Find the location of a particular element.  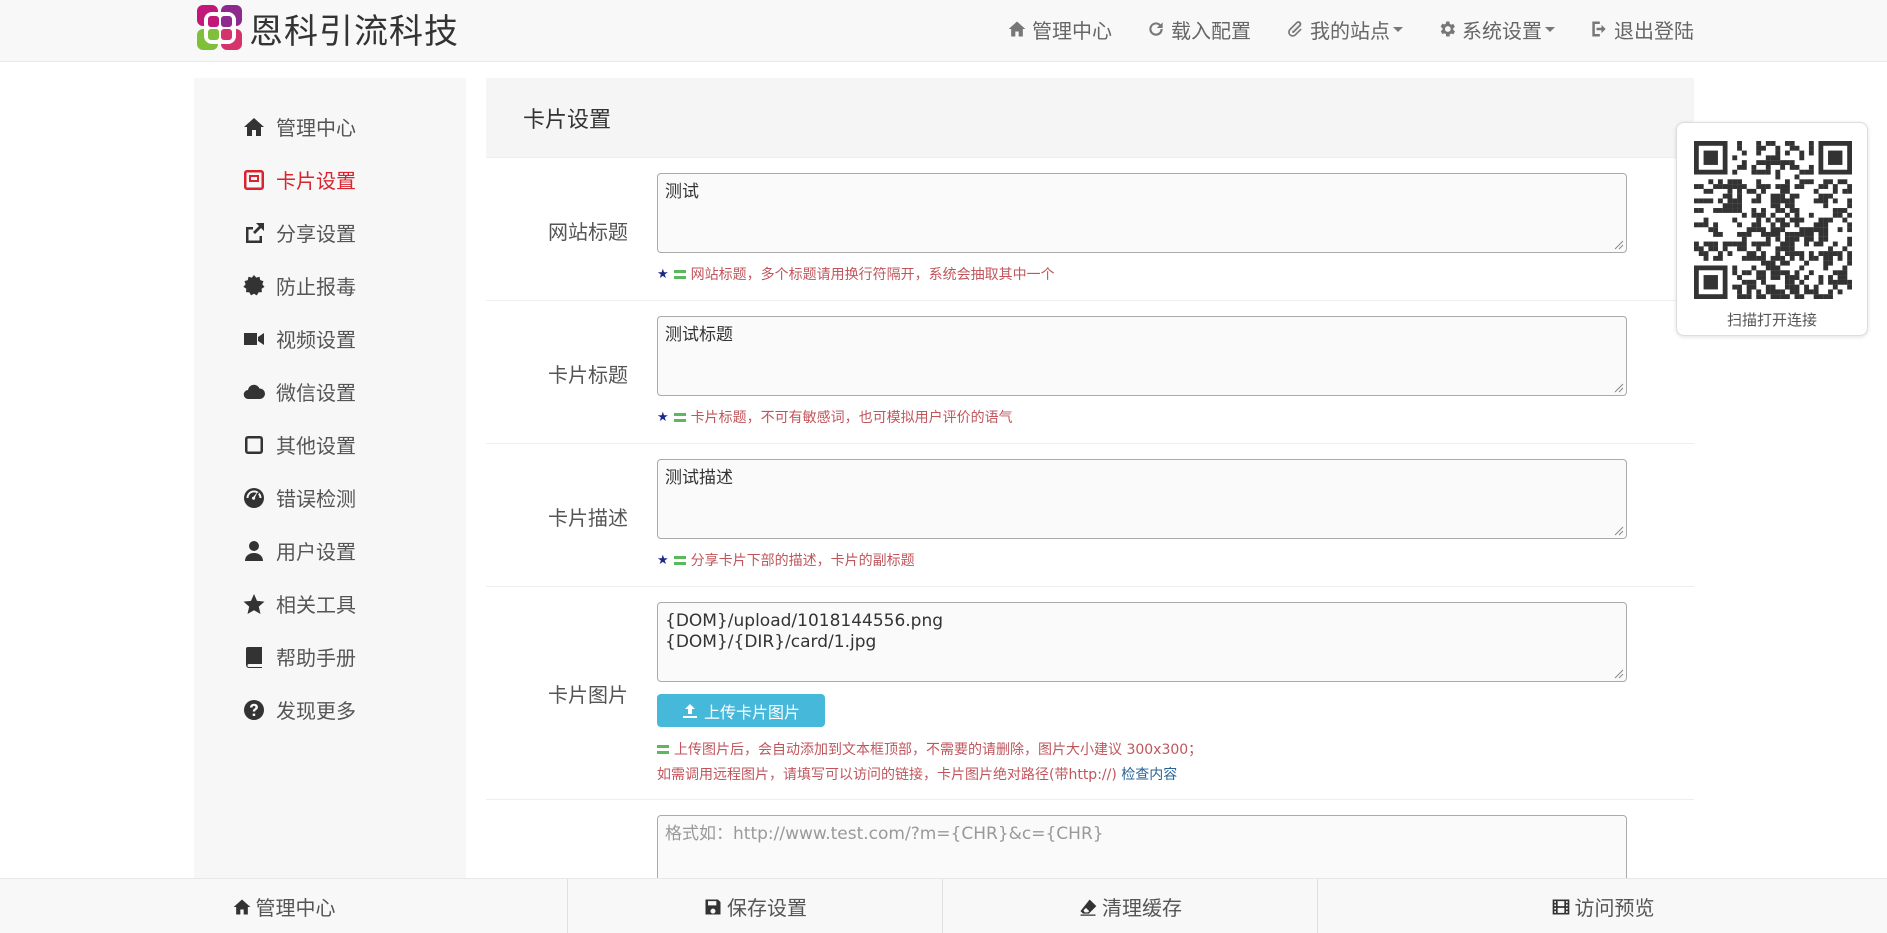

nav-logout: 退出登陆 is located at coordinates (1641, 29).